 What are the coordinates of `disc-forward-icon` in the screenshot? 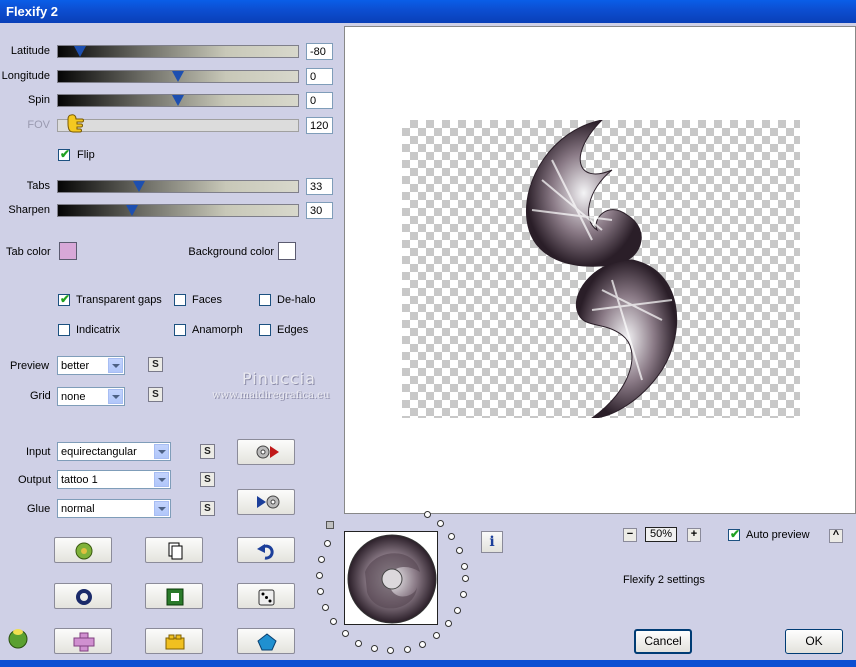 It's located at (267, 452).